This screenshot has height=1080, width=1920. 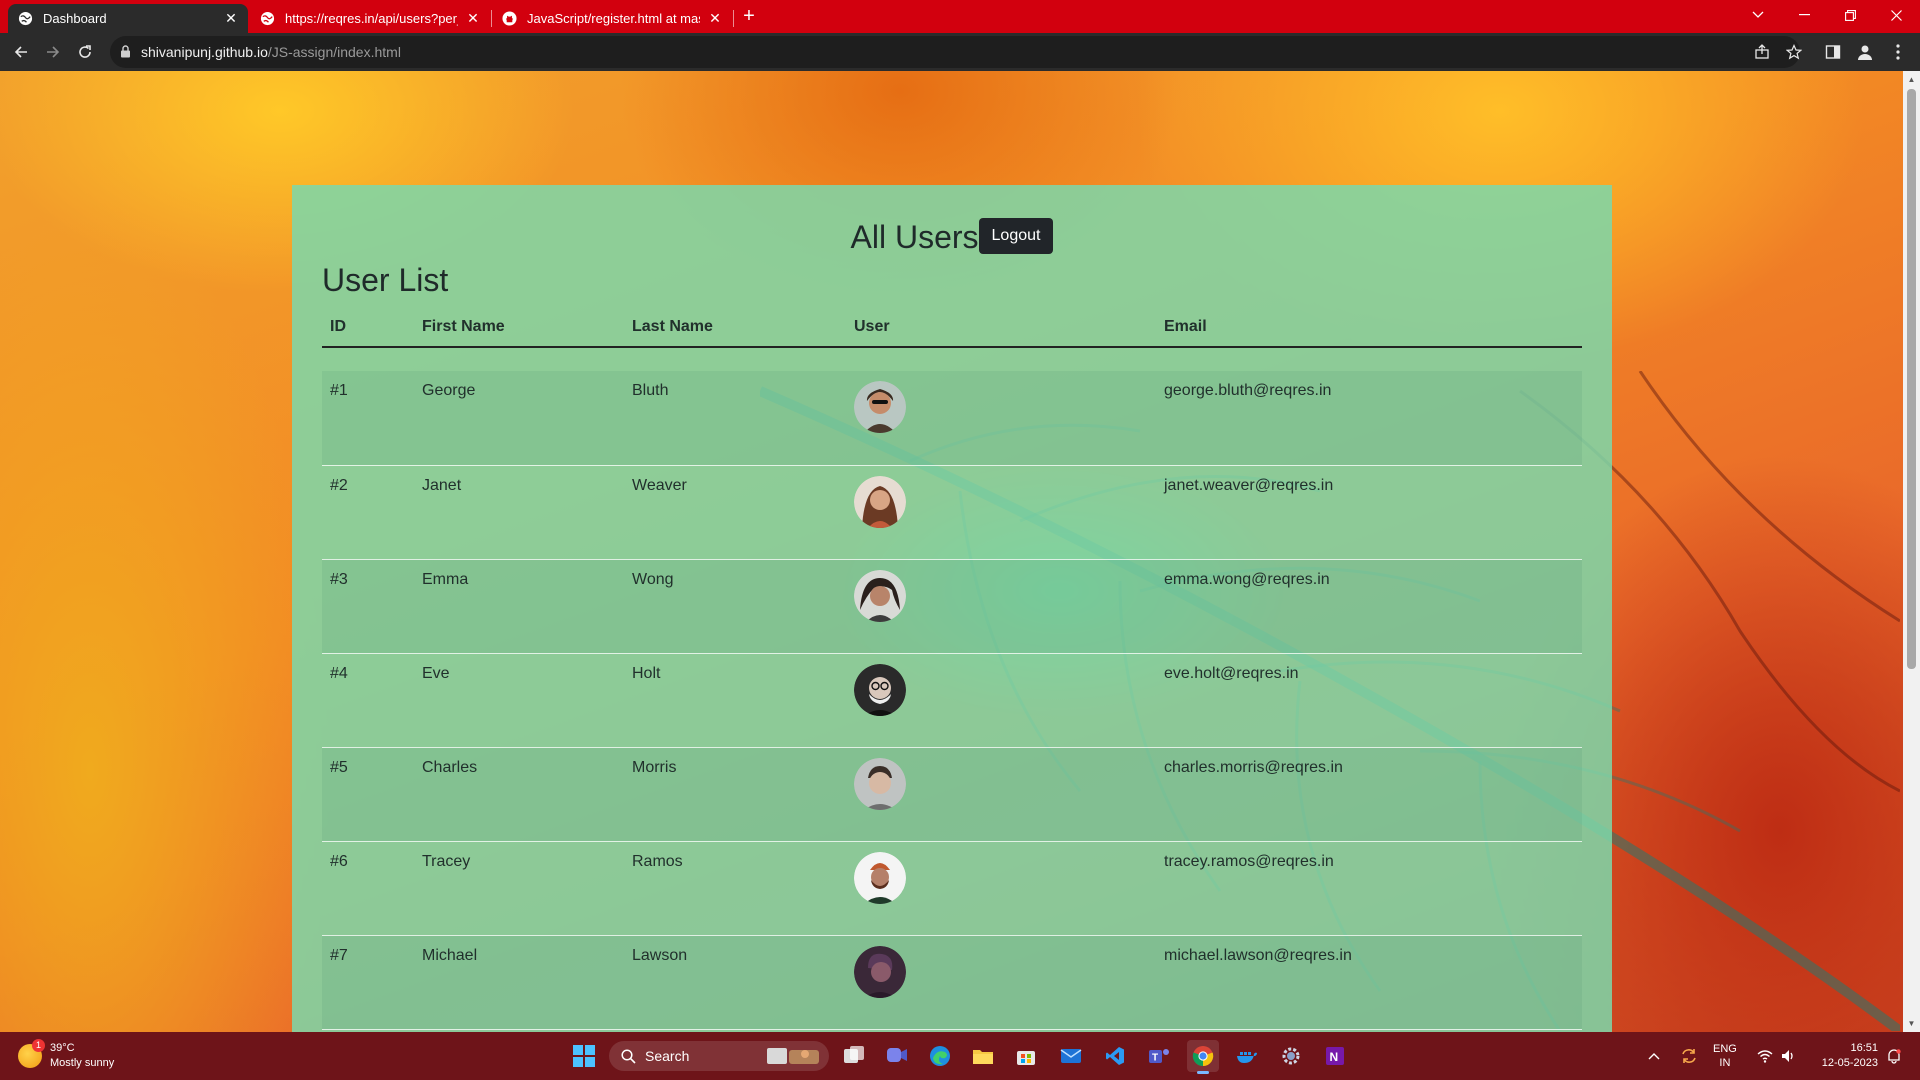 I want to click on cell-first-name: Charles, so click(x=519, y=794).